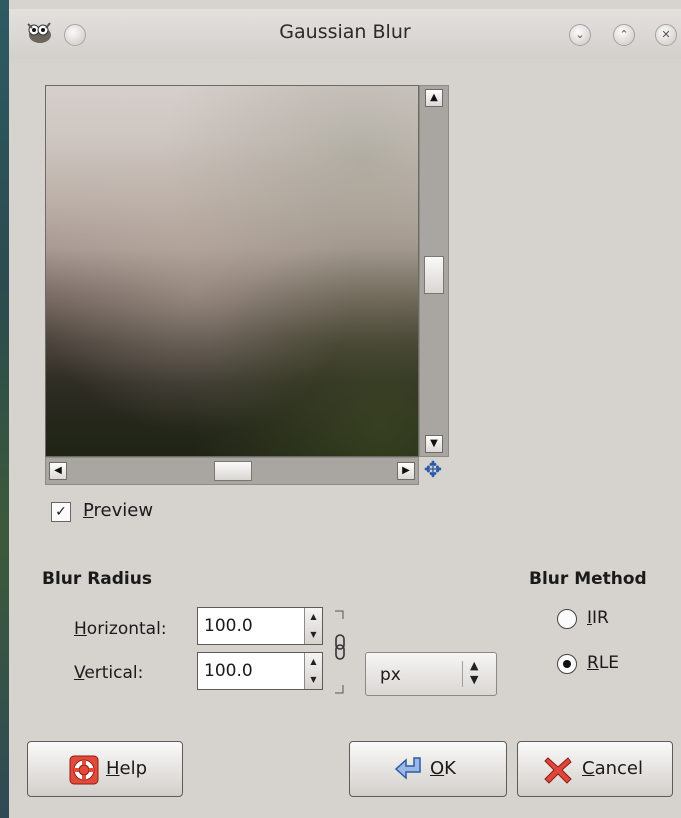 Image resolution: width=681 pixels, height=818 pixels. I want to click on navigate-move-icon: ✥, so click(433, 471).